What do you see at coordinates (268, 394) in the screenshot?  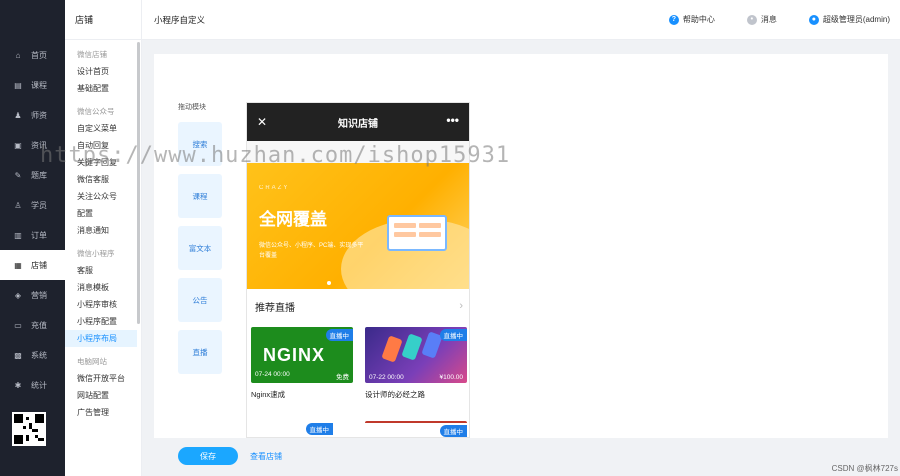 I see `live-title: Nginx速成` at bounding box center [268, 394].